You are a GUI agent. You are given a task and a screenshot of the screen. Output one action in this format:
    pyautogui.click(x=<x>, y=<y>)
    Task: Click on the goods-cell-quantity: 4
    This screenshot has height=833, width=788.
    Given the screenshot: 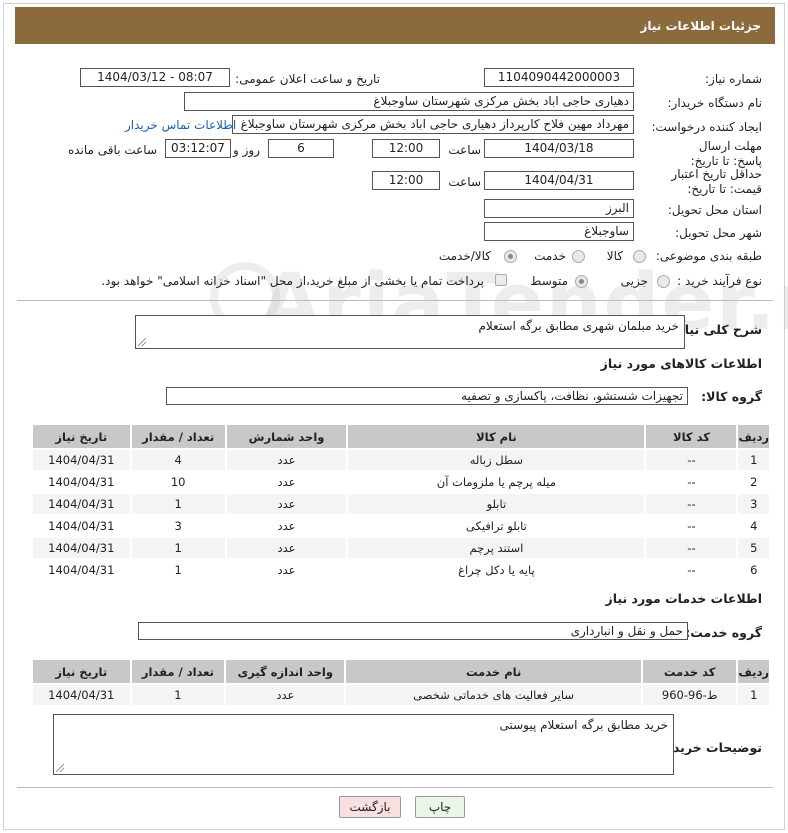 What is the action you would take?
    pyautogui.click(x=178, y=460)
    